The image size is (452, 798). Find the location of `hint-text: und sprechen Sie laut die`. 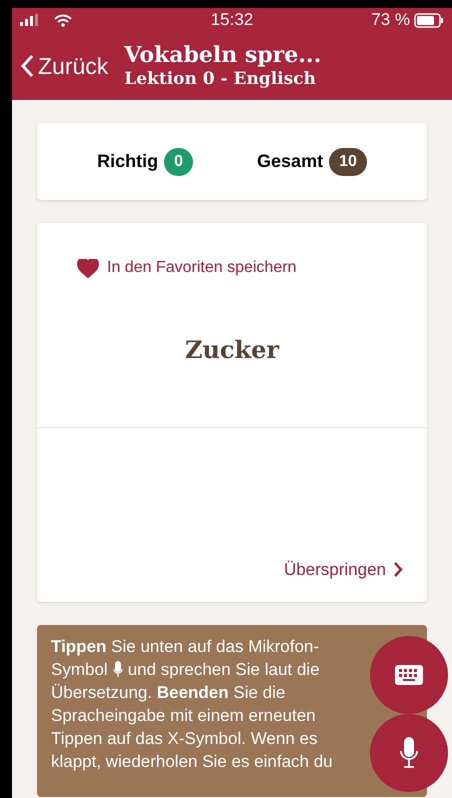

hint-text: und sprechen Sie laut die is located at coordinates (224, 670).